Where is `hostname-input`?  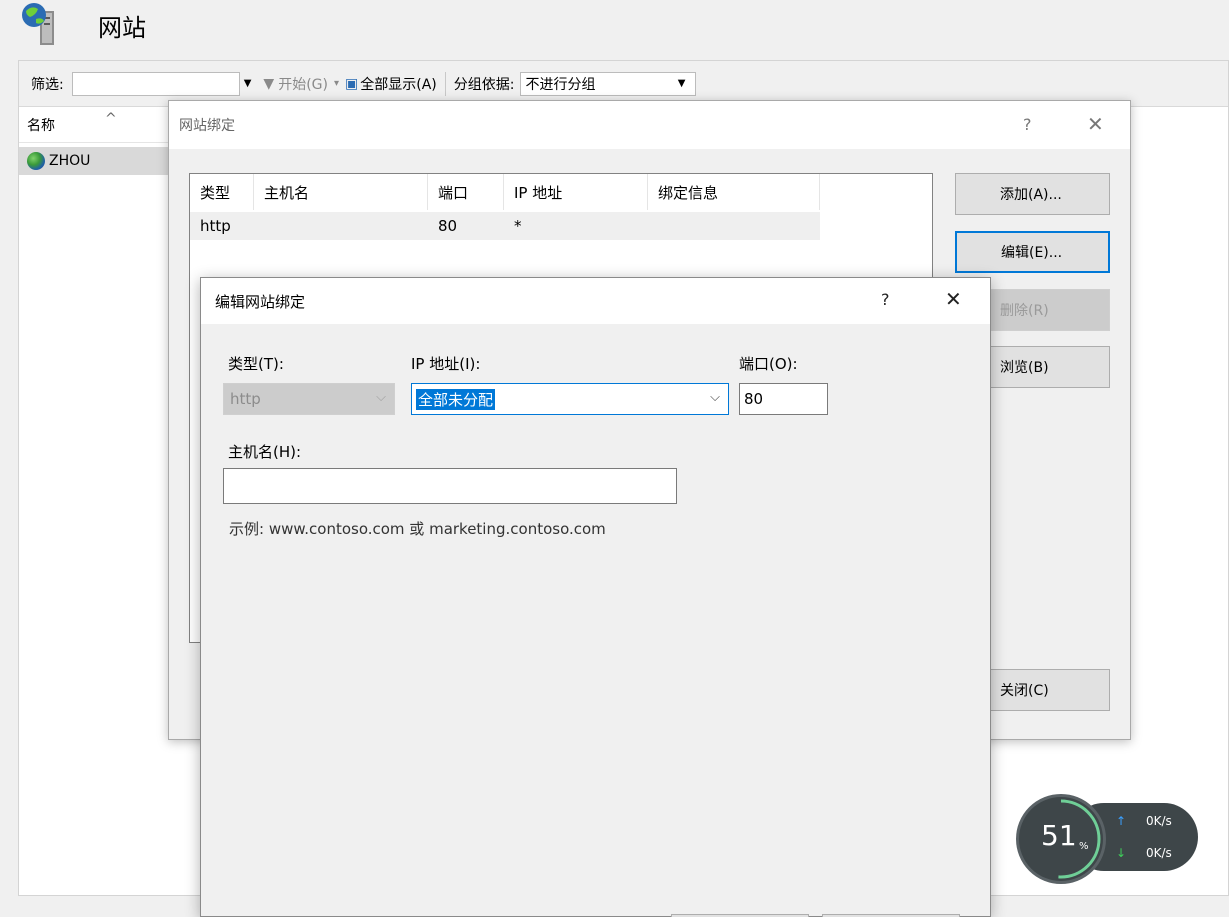 hostname-input is located at coordinates (450, 486).